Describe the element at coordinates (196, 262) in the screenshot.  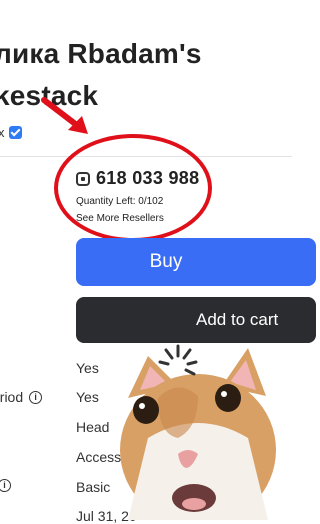
I see `buy-button: Buy` at that location.